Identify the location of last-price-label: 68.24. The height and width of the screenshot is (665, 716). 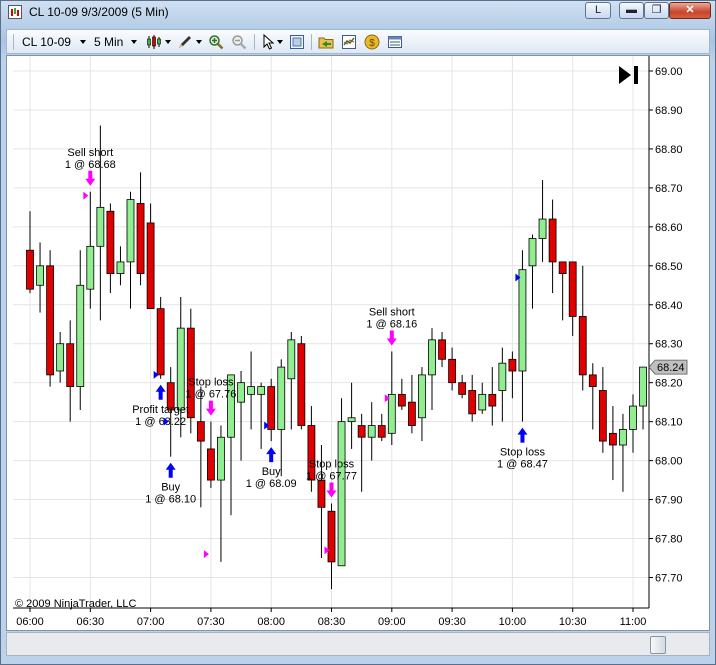
(671, 368).